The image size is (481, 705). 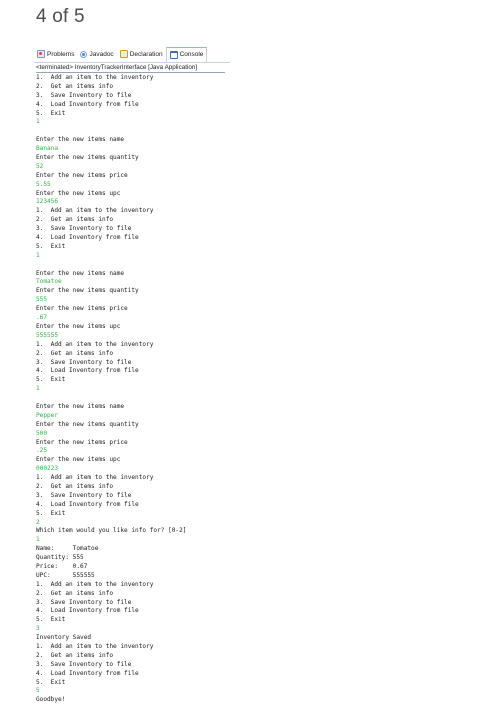 I want to click on console-input-line: .67, so click(x=42, y=318).